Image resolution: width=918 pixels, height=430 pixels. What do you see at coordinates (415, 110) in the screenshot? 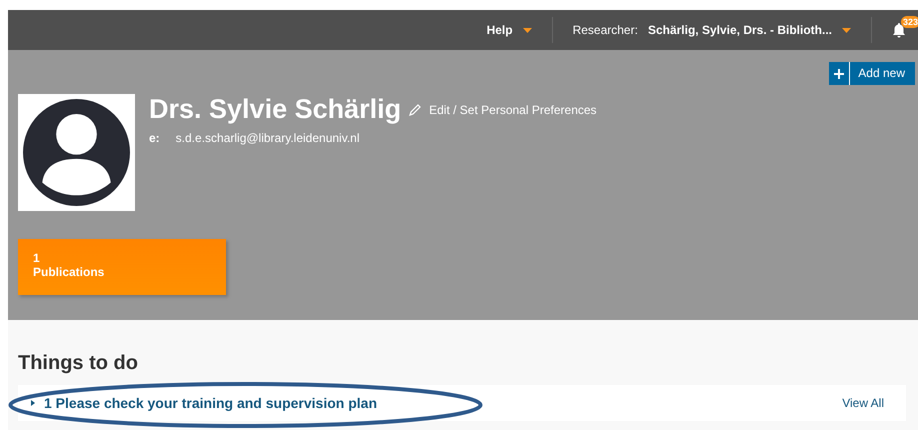
I see `pencil-icon` at bounding box center [415, 110].